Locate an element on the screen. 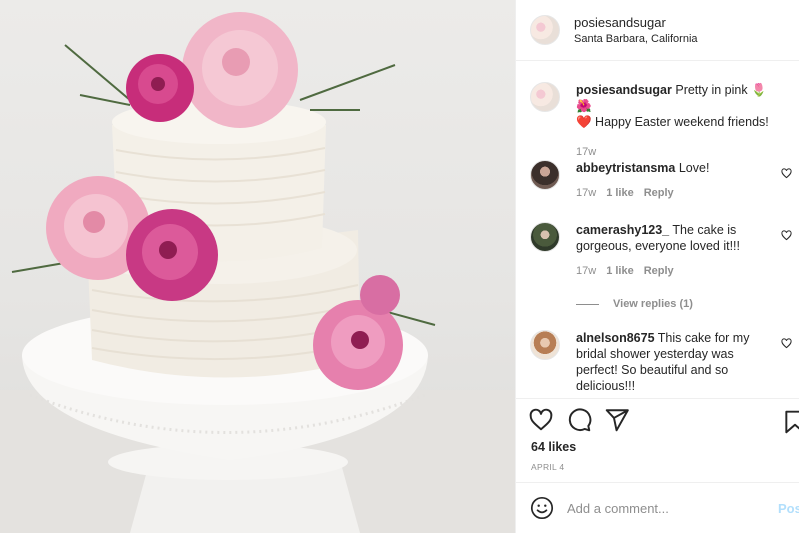  author-username: posiesandsugar is located at coordinates (636, 22).